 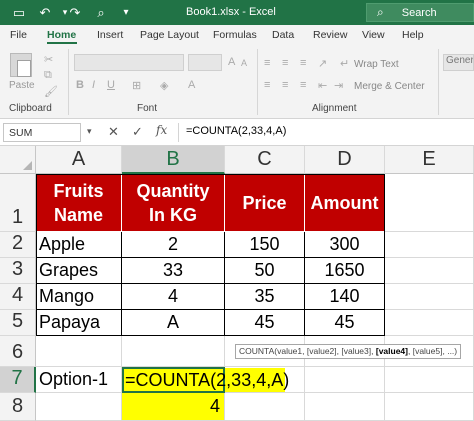 What do you see at coordinates (22, 85) in the screenshot?
I see `paste-label: Paste` at bounding box center [22, 85].